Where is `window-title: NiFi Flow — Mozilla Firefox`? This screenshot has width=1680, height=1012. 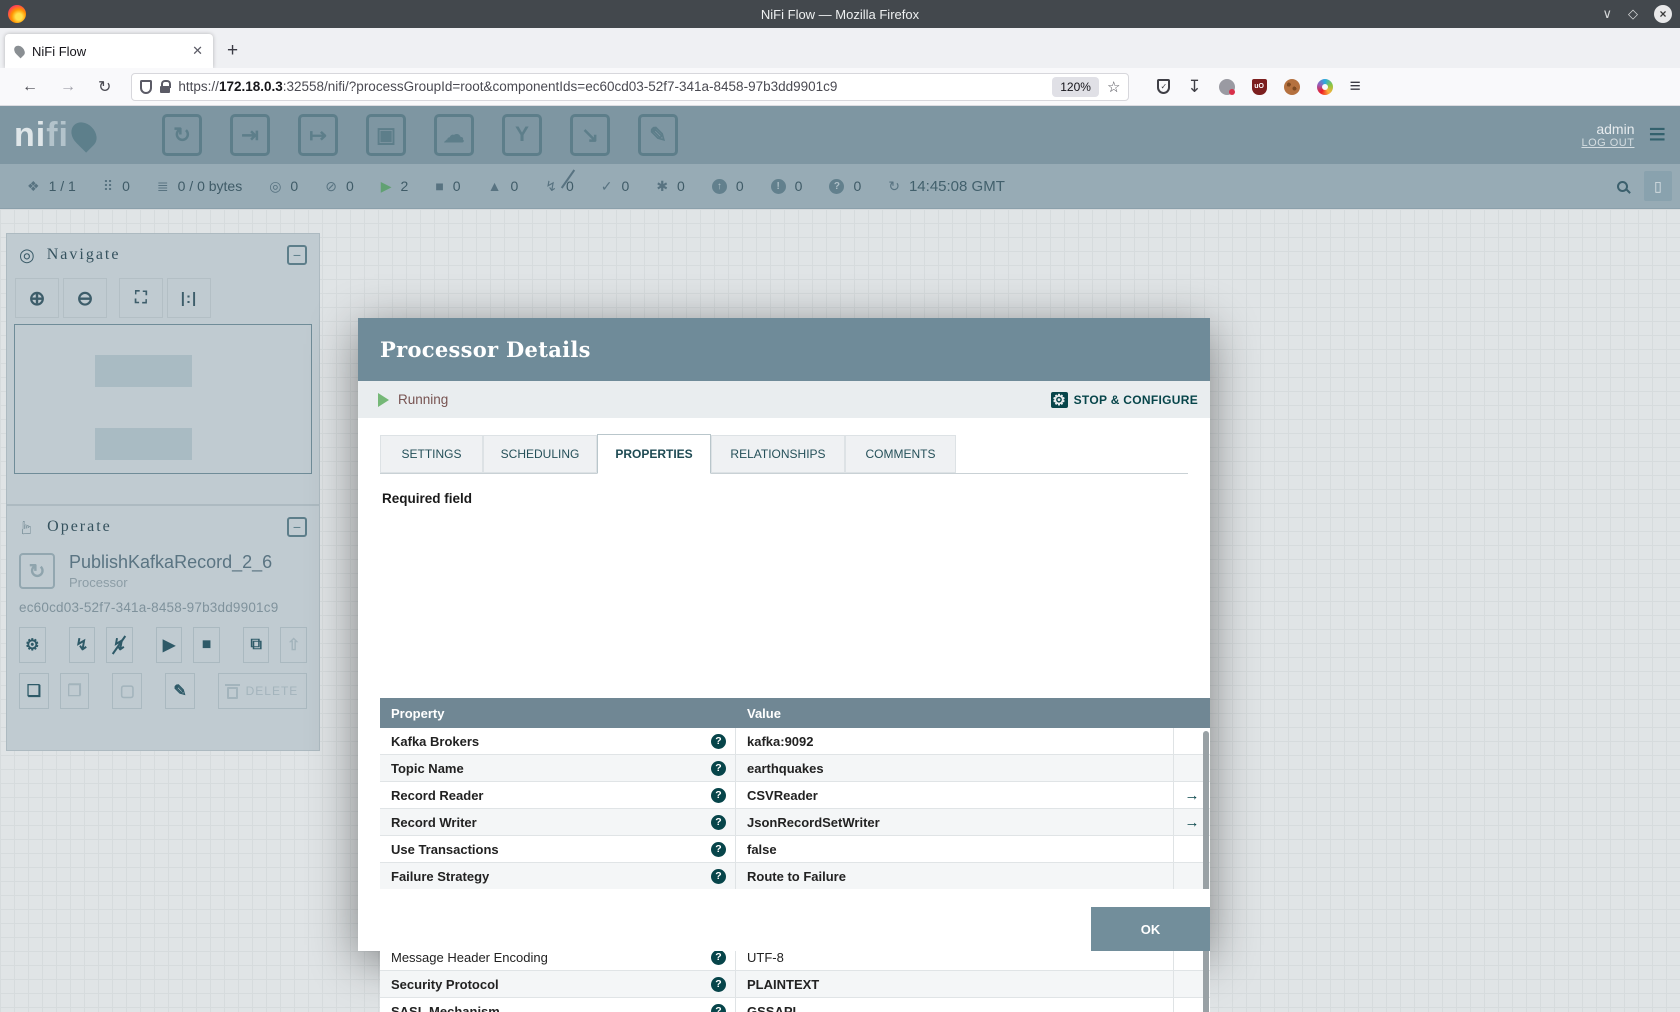
window-title: NiFi Flow — Mozilla Firefox is located at coordinates (840, 14).